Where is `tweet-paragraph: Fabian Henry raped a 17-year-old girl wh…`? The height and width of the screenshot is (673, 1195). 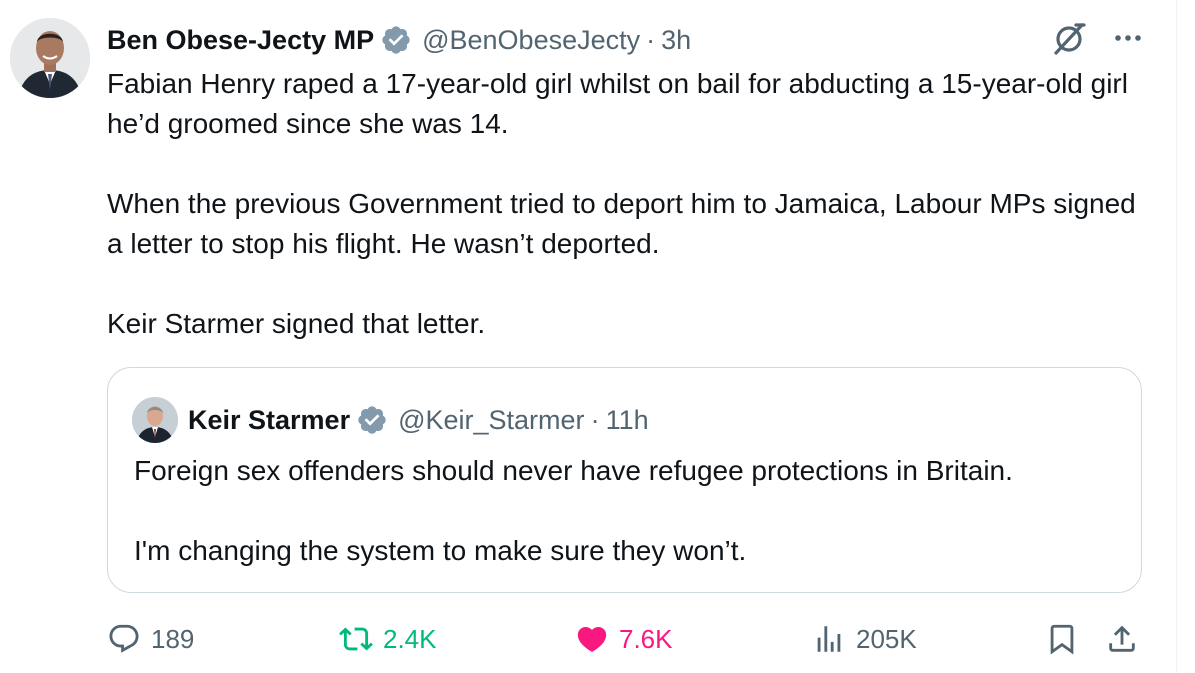 tweet-paragraph: Fabian Henry raped a 17-year-old girl wh… is located at coordinates (617, 103).